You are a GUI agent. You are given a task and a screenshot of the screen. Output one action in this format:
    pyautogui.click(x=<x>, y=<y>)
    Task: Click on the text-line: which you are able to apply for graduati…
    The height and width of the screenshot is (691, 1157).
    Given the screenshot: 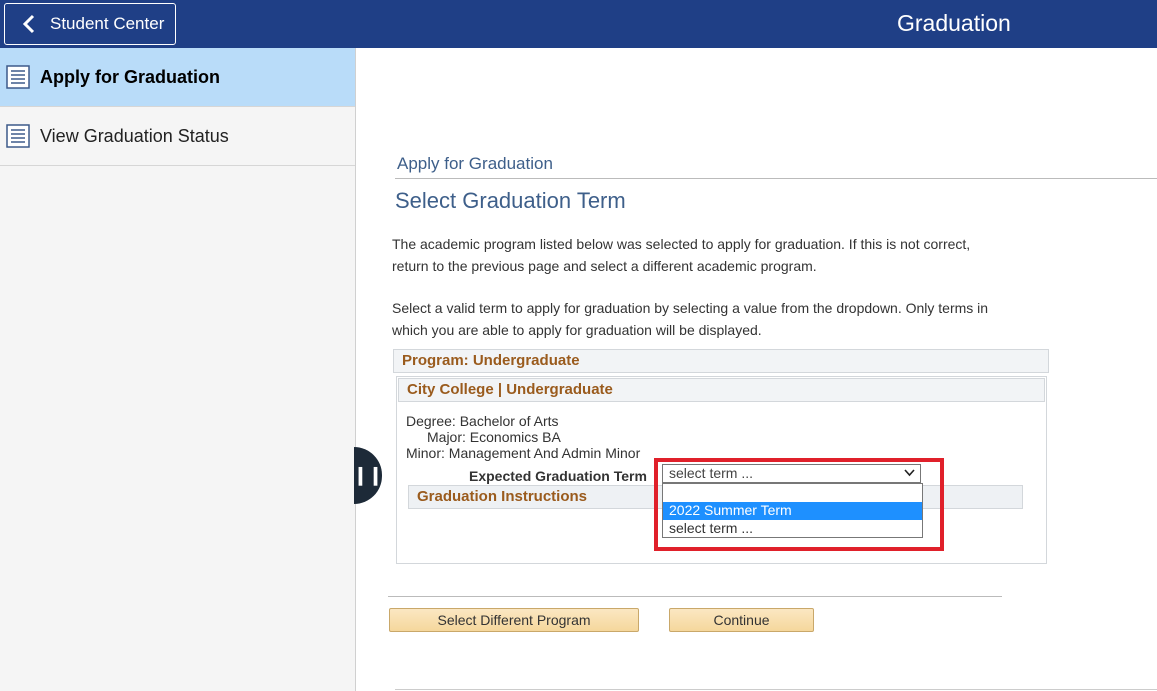 What is the action you would take?
    pyautogui.click(x=577, y=330)
    